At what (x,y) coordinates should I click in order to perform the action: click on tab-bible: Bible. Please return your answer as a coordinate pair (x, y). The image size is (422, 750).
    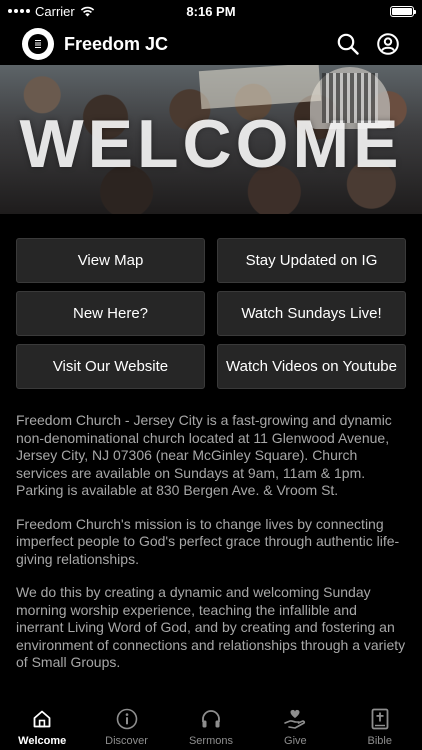
    Looking at the image, I should click on (380, 726).